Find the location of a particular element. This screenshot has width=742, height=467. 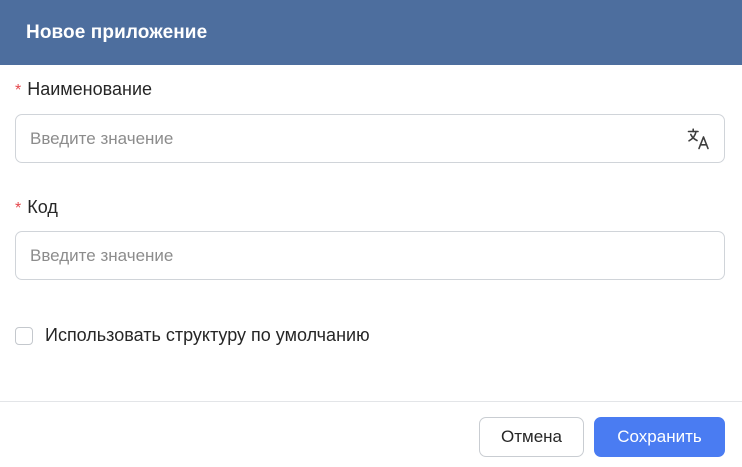

name-input is located at coordinates (358, 138).